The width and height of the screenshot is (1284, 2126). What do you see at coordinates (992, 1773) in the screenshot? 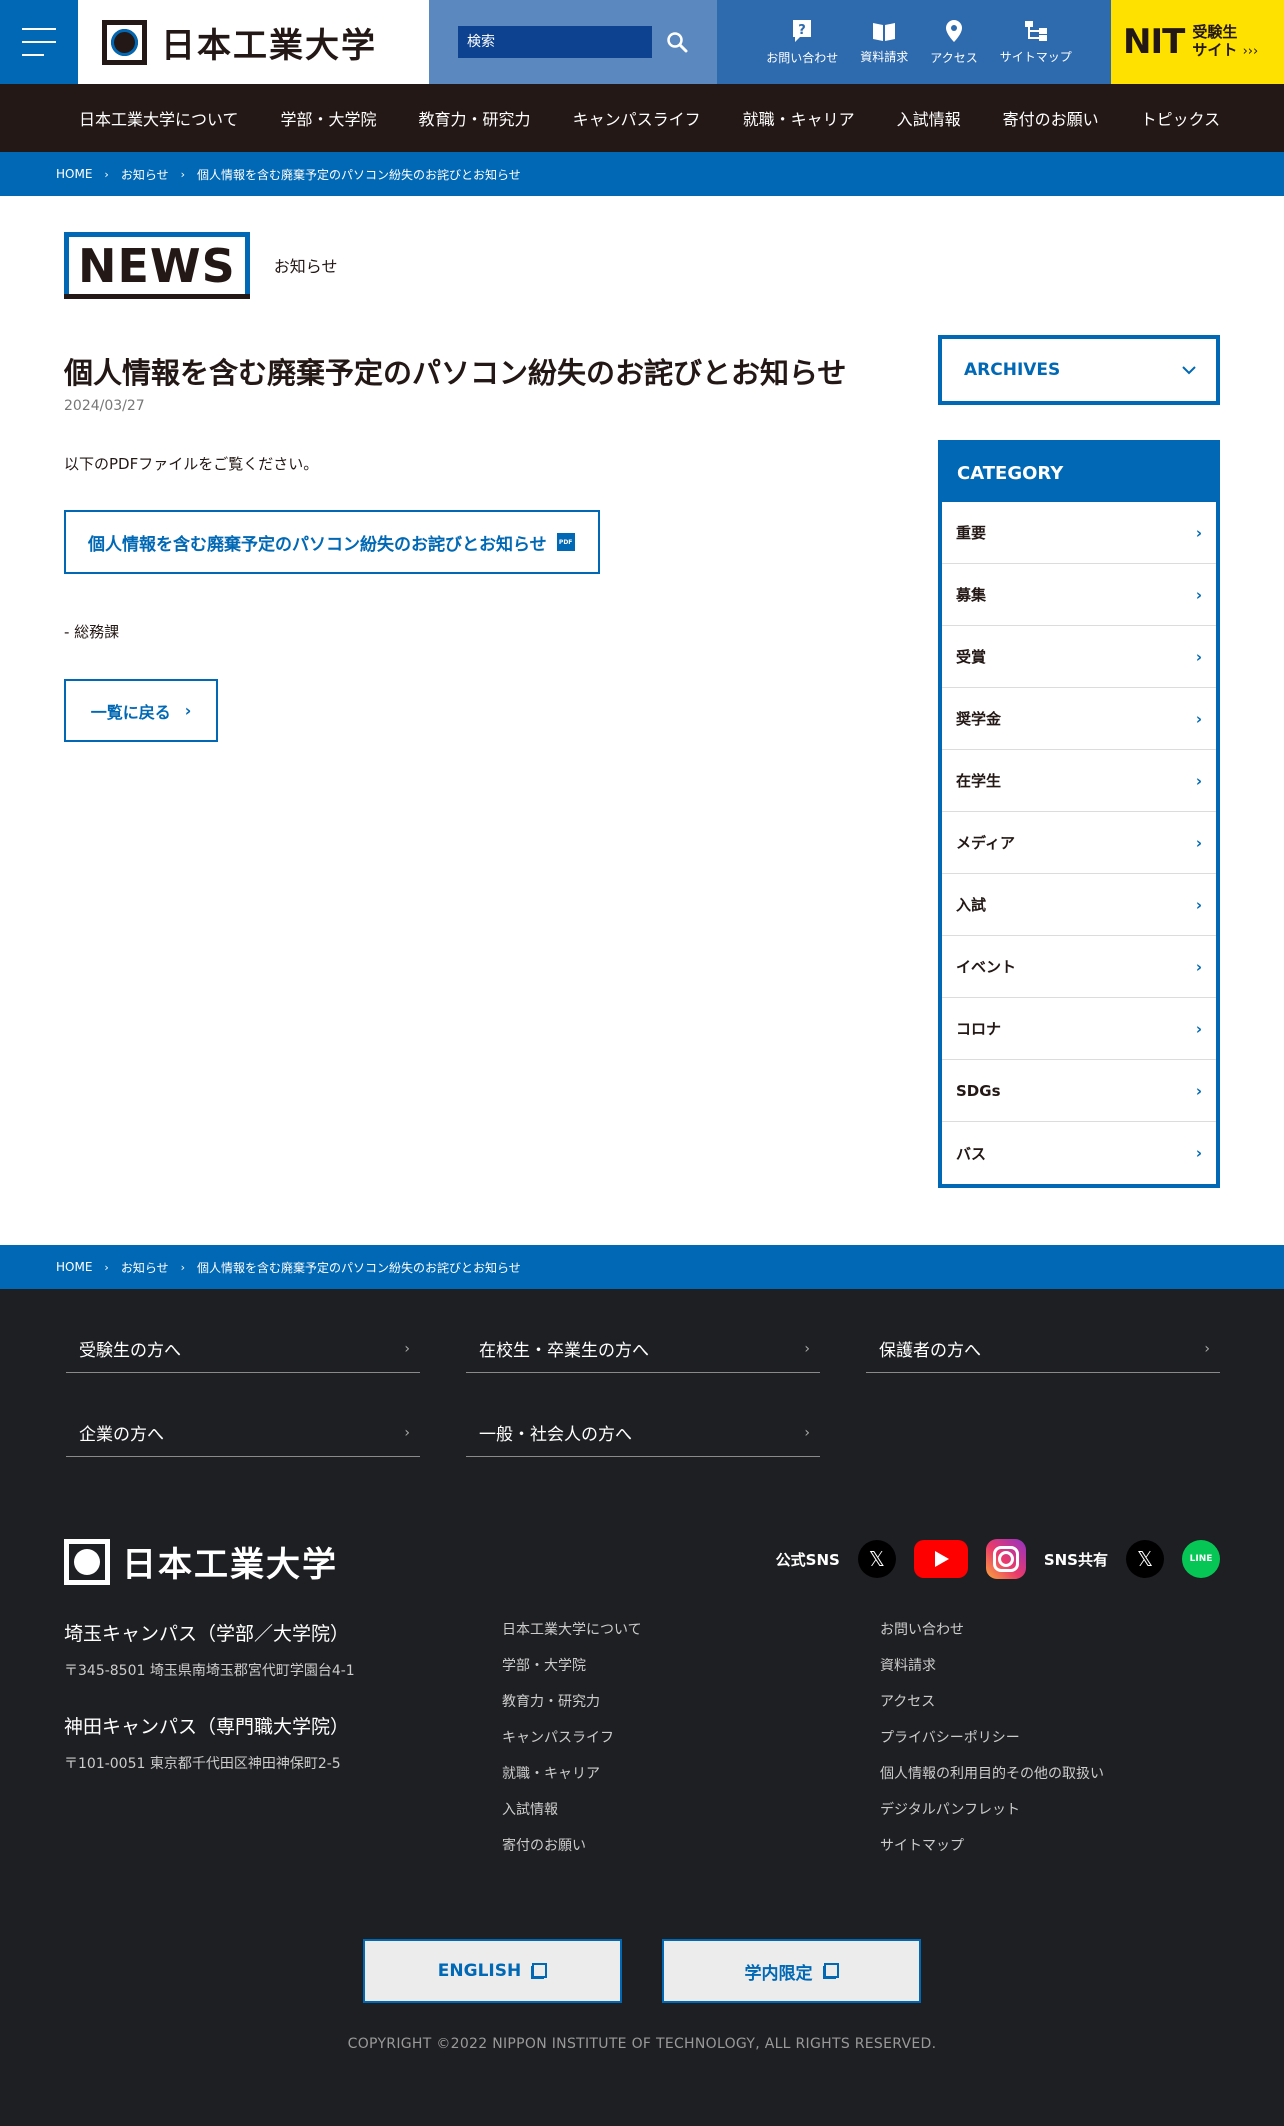
I see `footer-link: 個人情報の利用目的その他の取扱い` at bounding box center [992, 1773].